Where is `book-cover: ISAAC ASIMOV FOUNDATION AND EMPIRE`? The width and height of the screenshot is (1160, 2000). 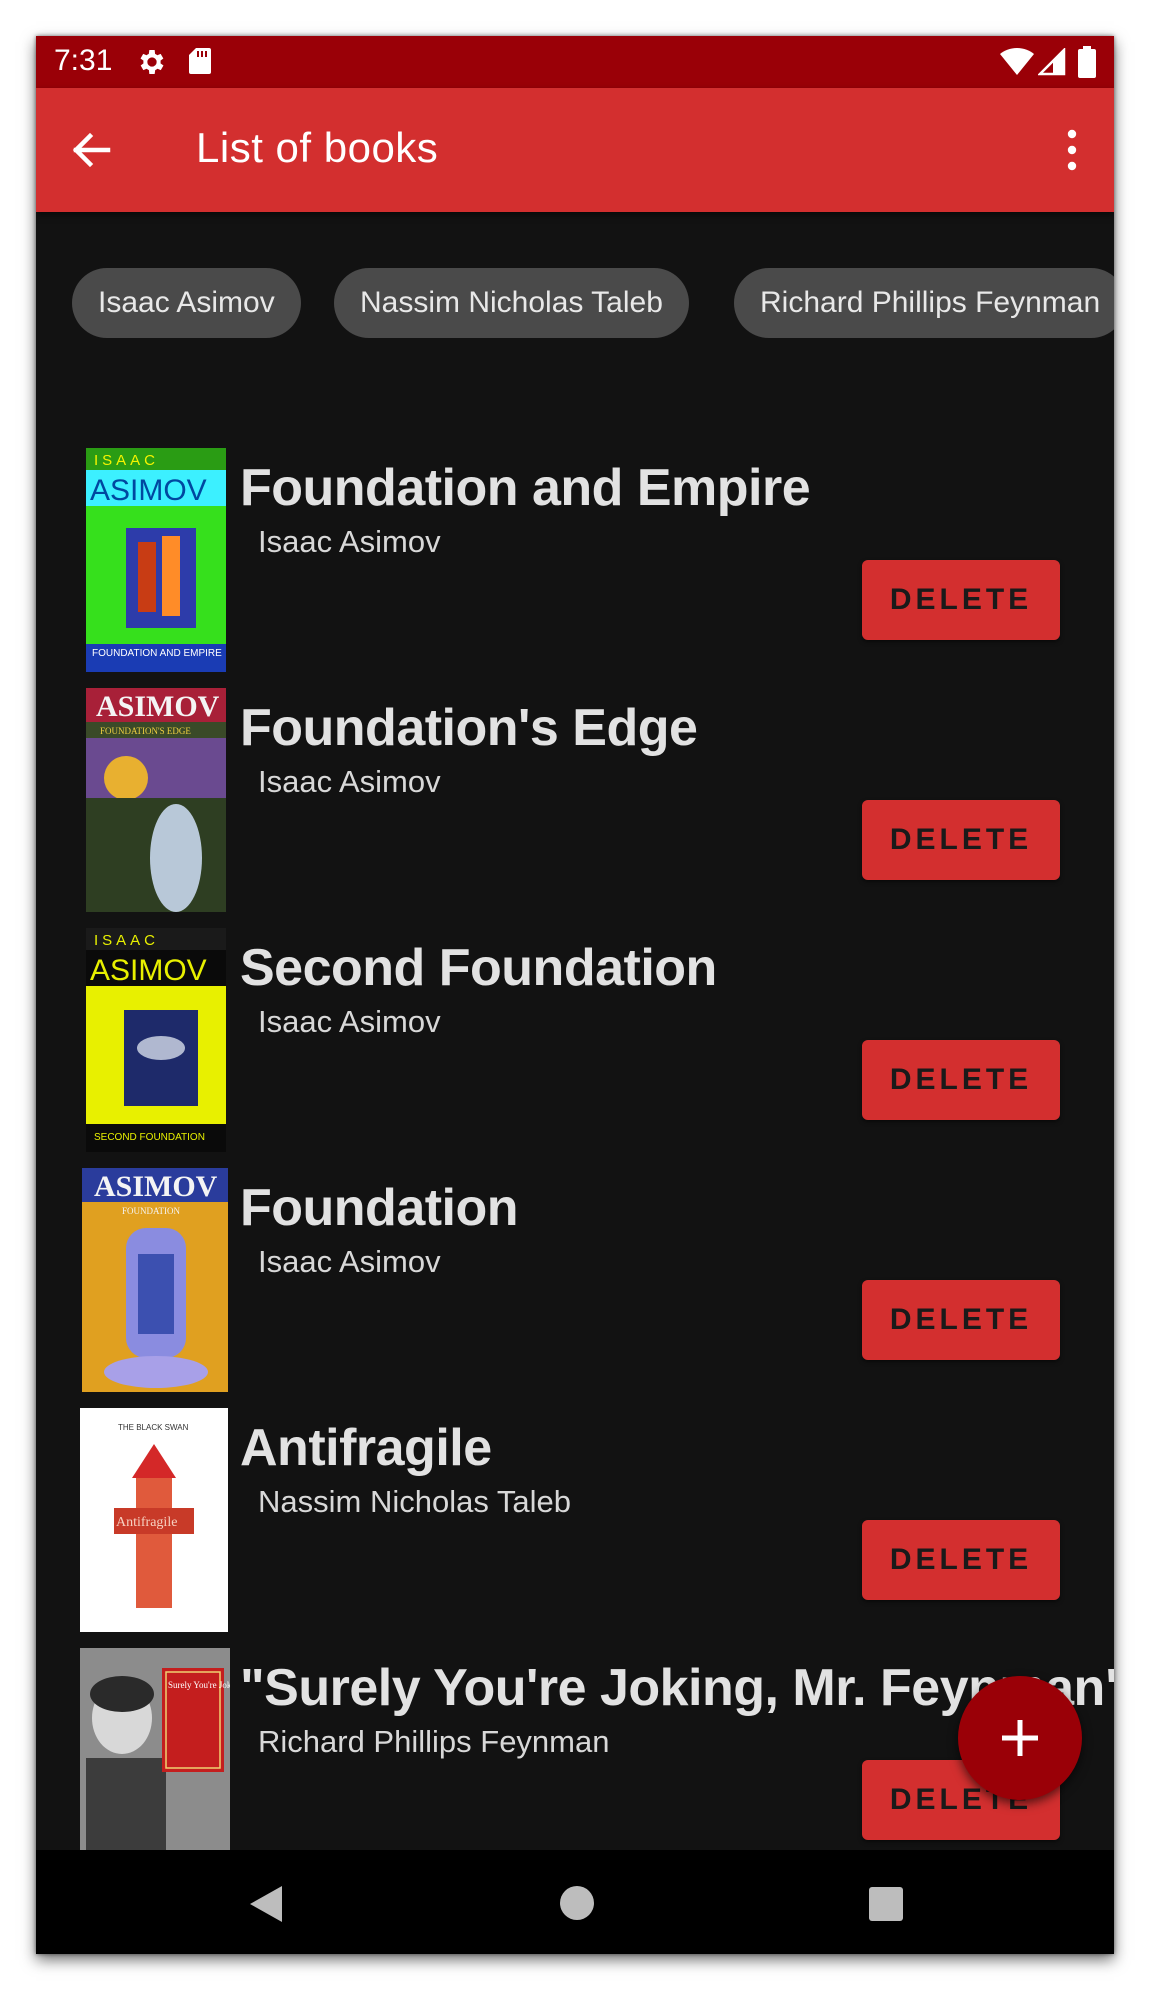 book-cover: ISAAC ASIMOV FOUNDATION AND EMPIRE is located at coordinates (156, 560).